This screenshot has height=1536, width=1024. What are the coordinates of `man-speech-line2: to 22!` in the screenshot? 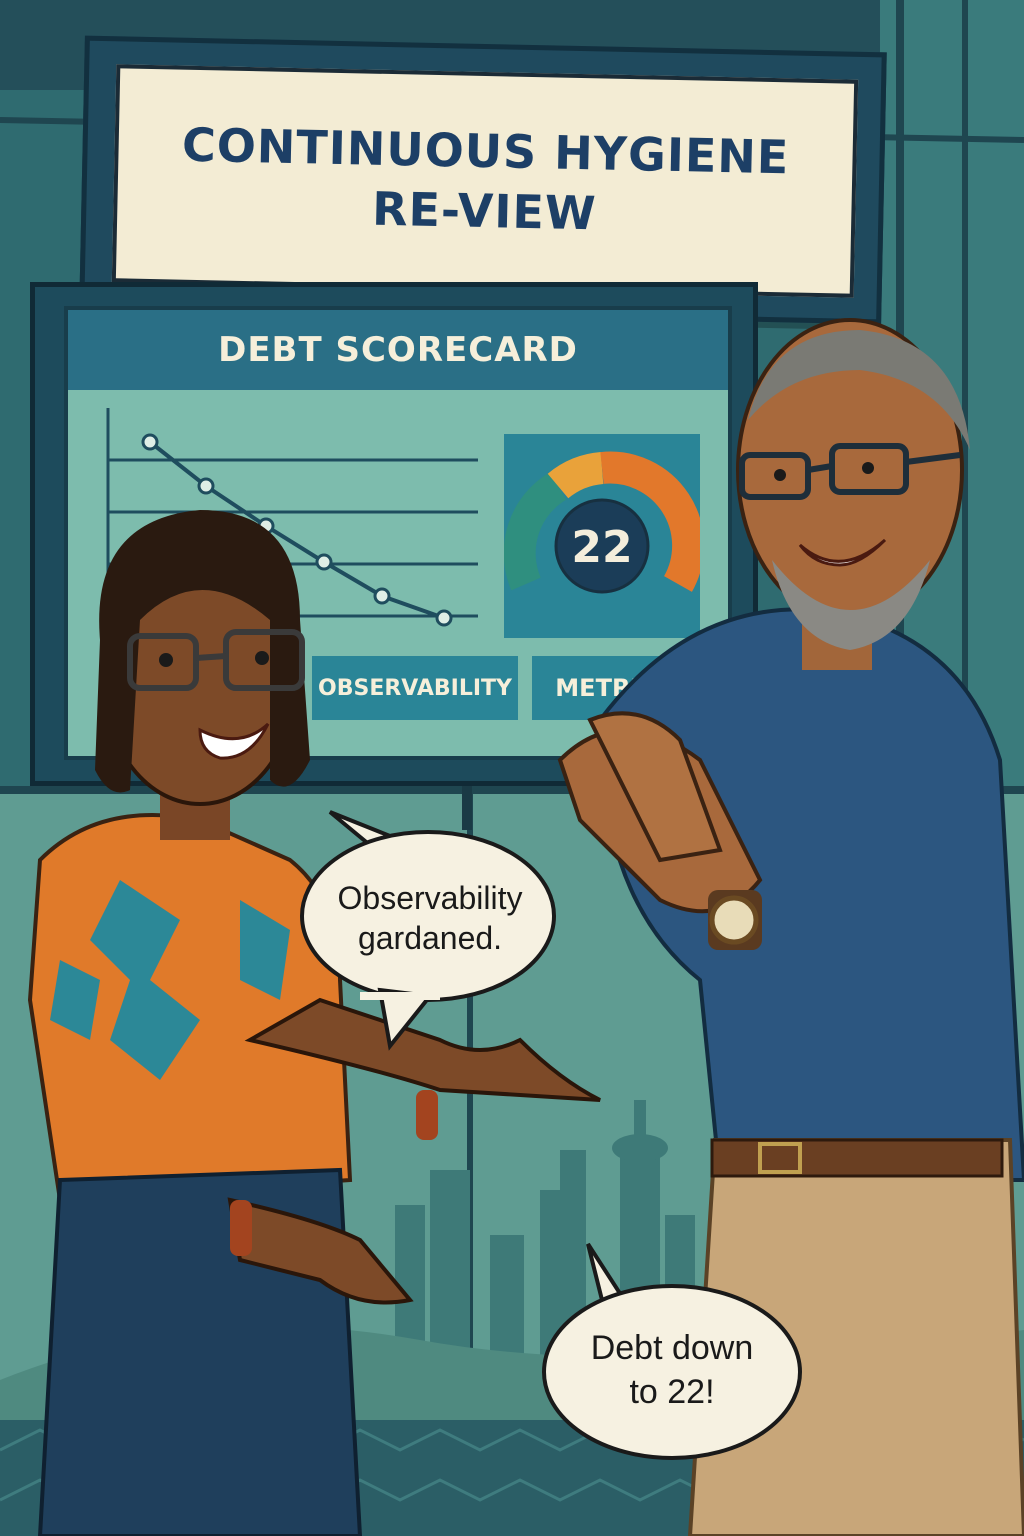 It's located at (672, 1392).